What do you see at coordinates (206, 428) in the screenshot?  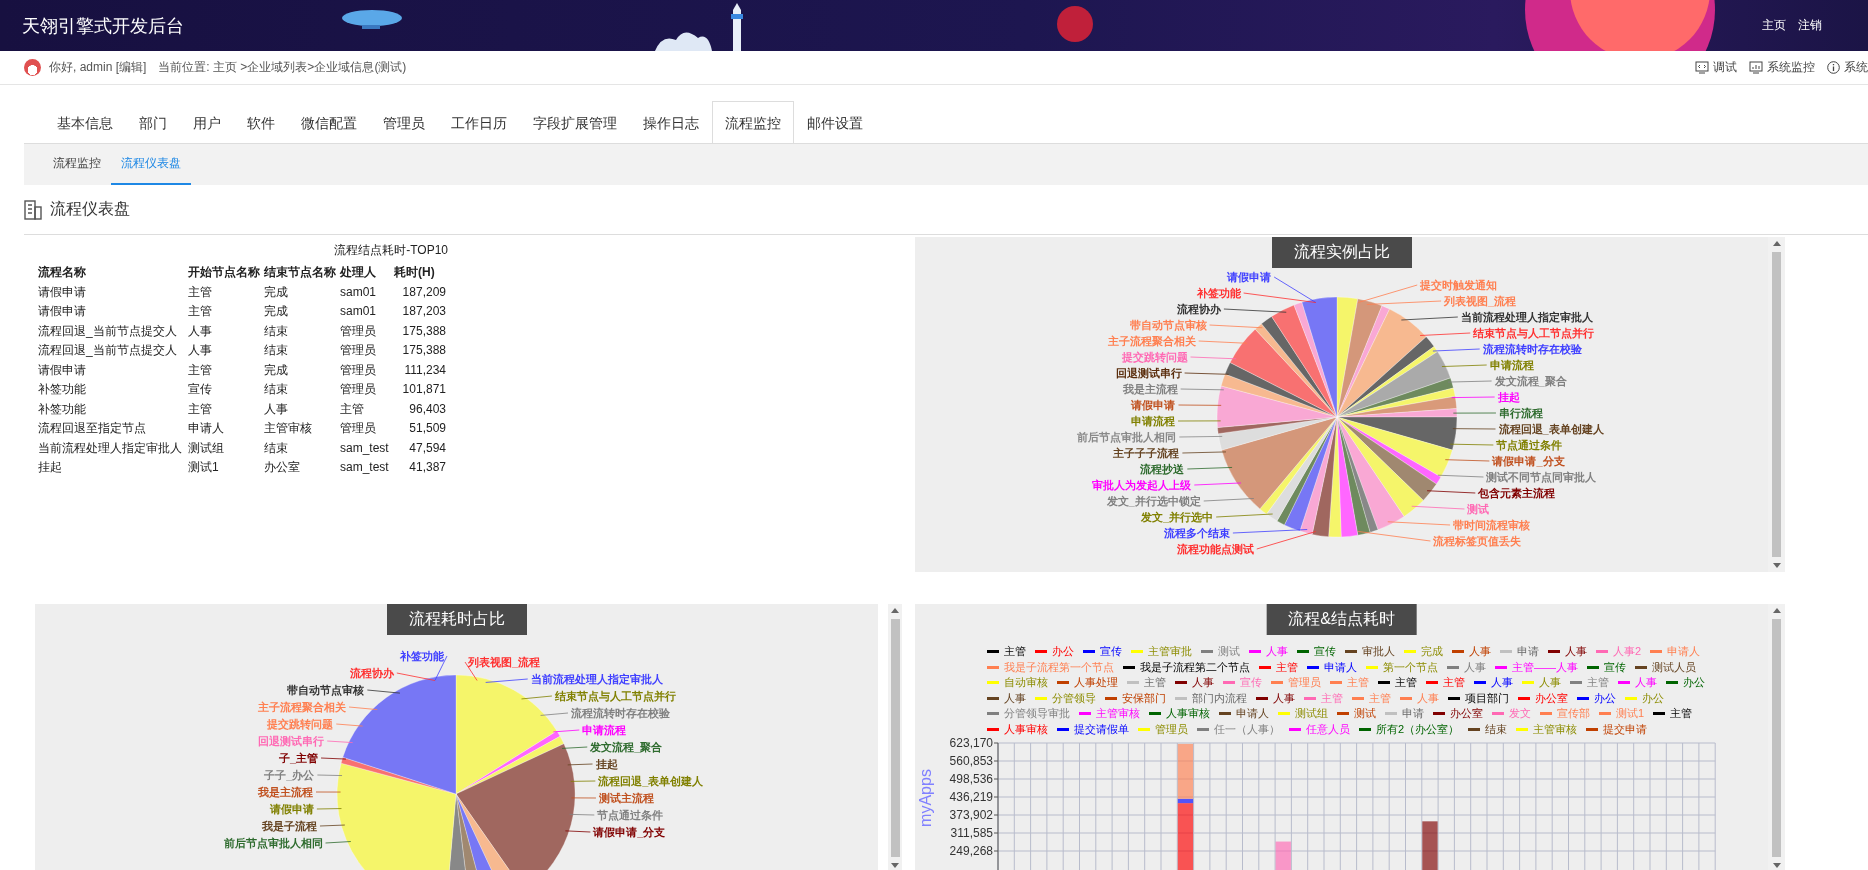 I see `table-cell-text: 申请人` at bounding box center [206, 428].